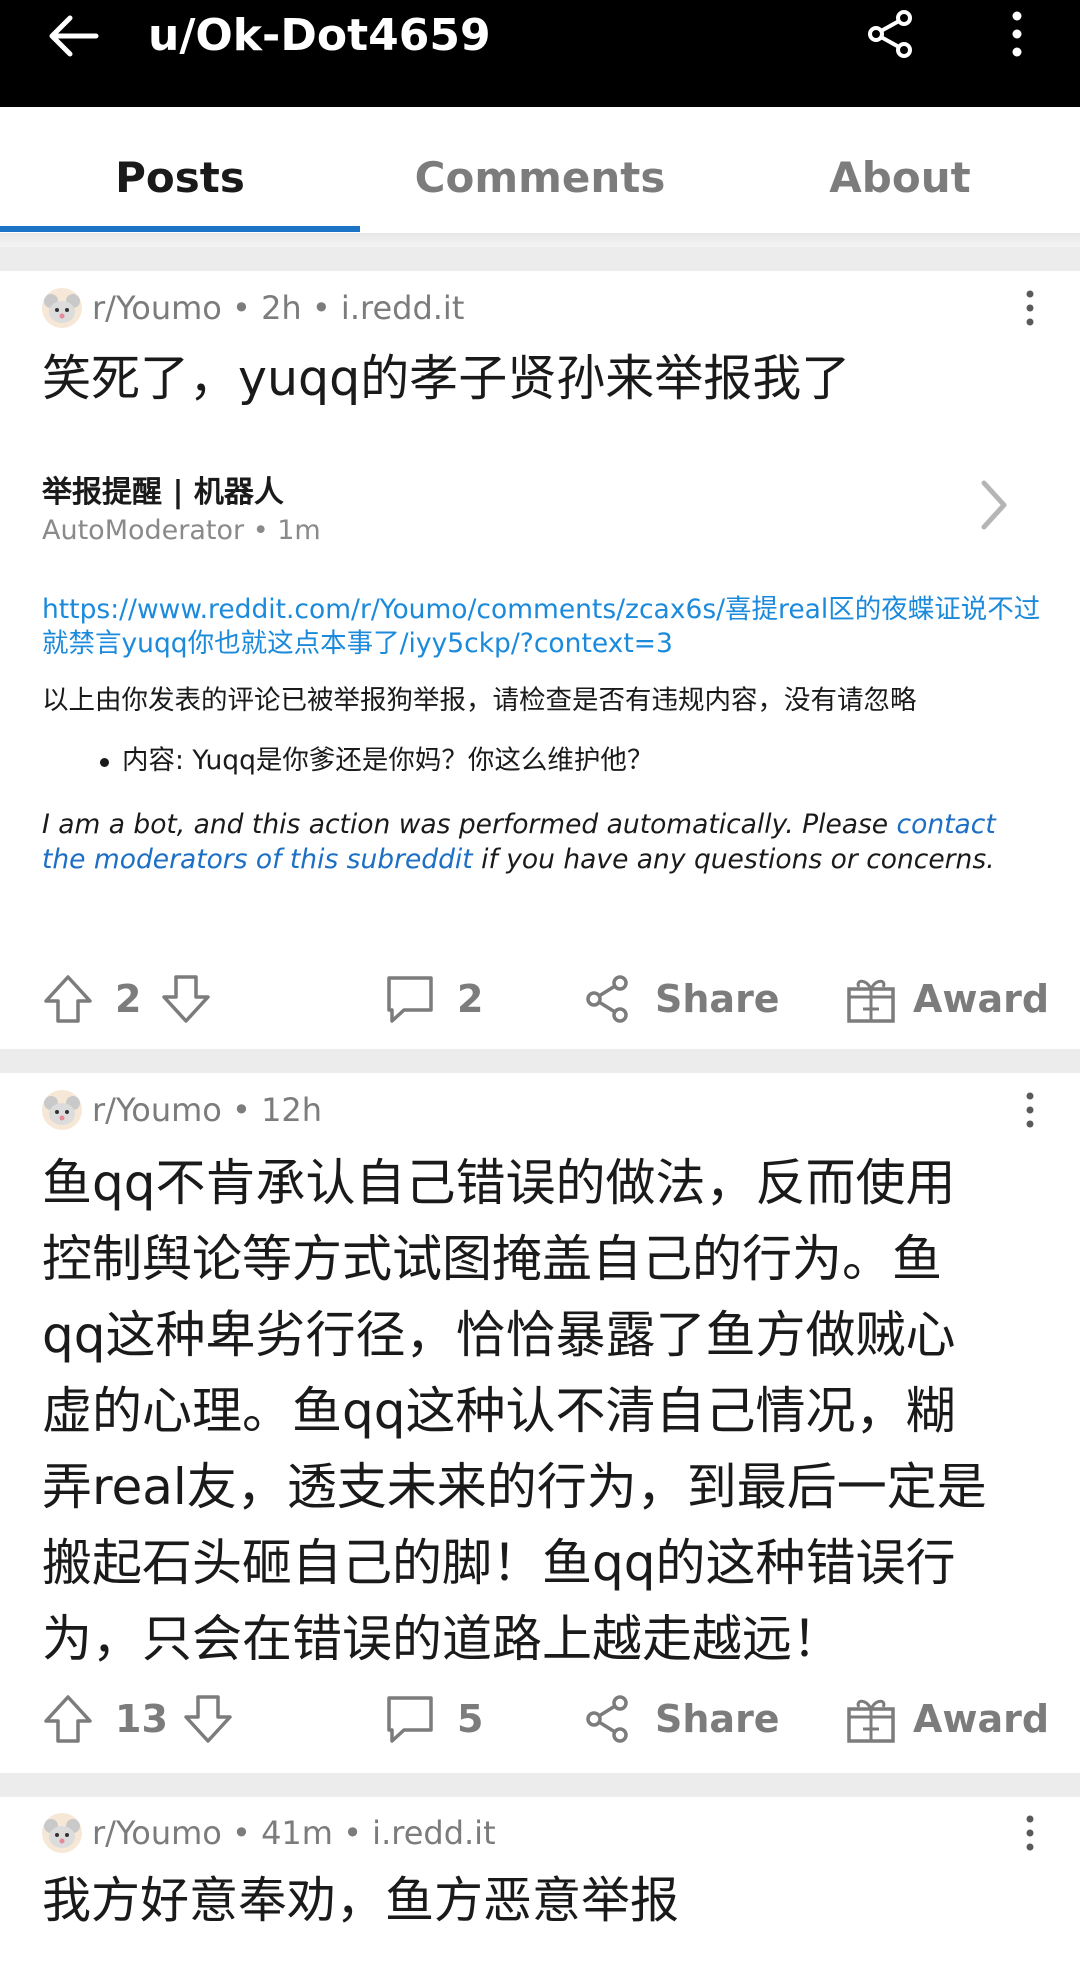 This screenshot has height=1981, width=1080. I want to click on post-meta: r/Youmo • 12h, so click(182, 1110).